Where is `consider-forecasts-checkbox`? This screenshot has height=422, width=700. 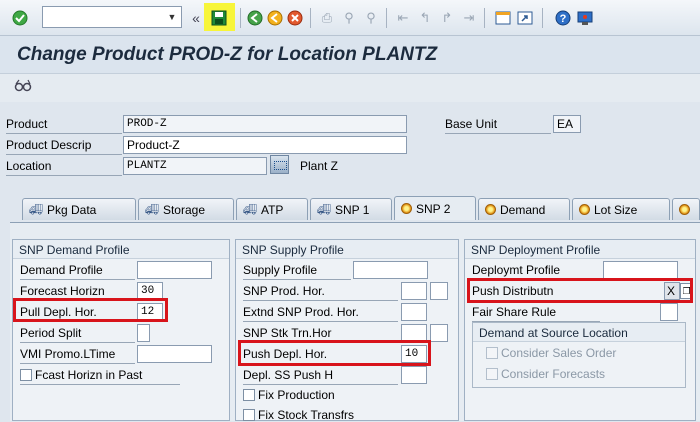
consider-forecasts-checkbox is located at coordinates (492, 374).